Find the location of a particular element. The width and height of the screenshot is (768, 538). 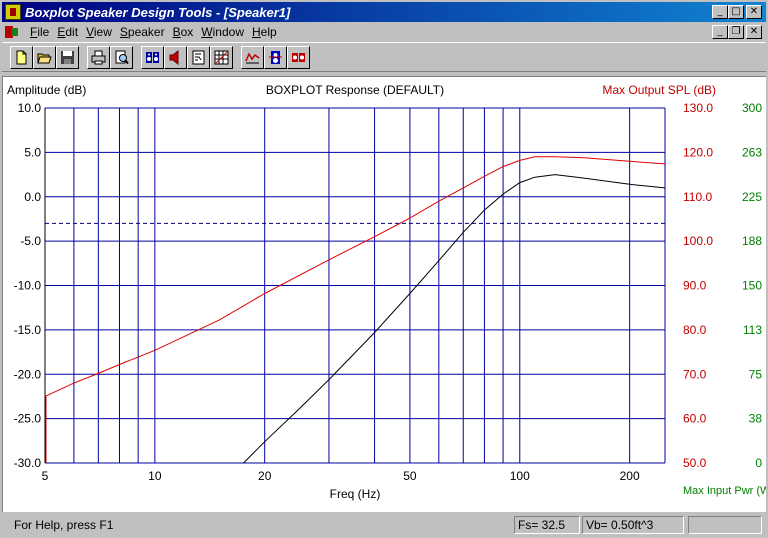

menu-box: Box is located at coordinates (185, 32).